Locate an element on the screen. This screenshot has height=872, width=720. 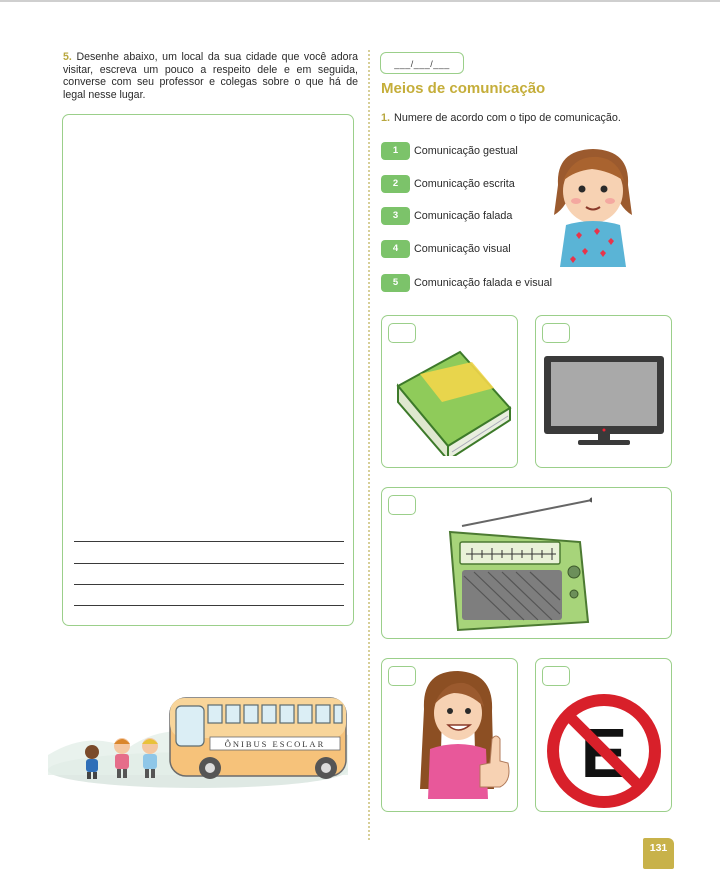
column-divider is located at coordinates (369, 445).